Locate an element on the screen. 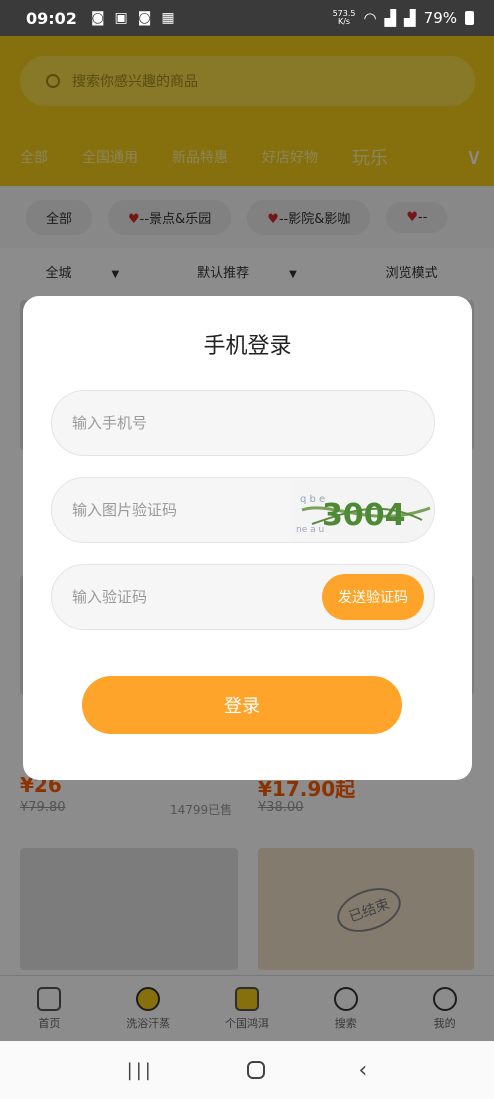 The height and width of the screenshot is (1099, 494). back-icon: ‹ is located at coordinates (363, 1070).